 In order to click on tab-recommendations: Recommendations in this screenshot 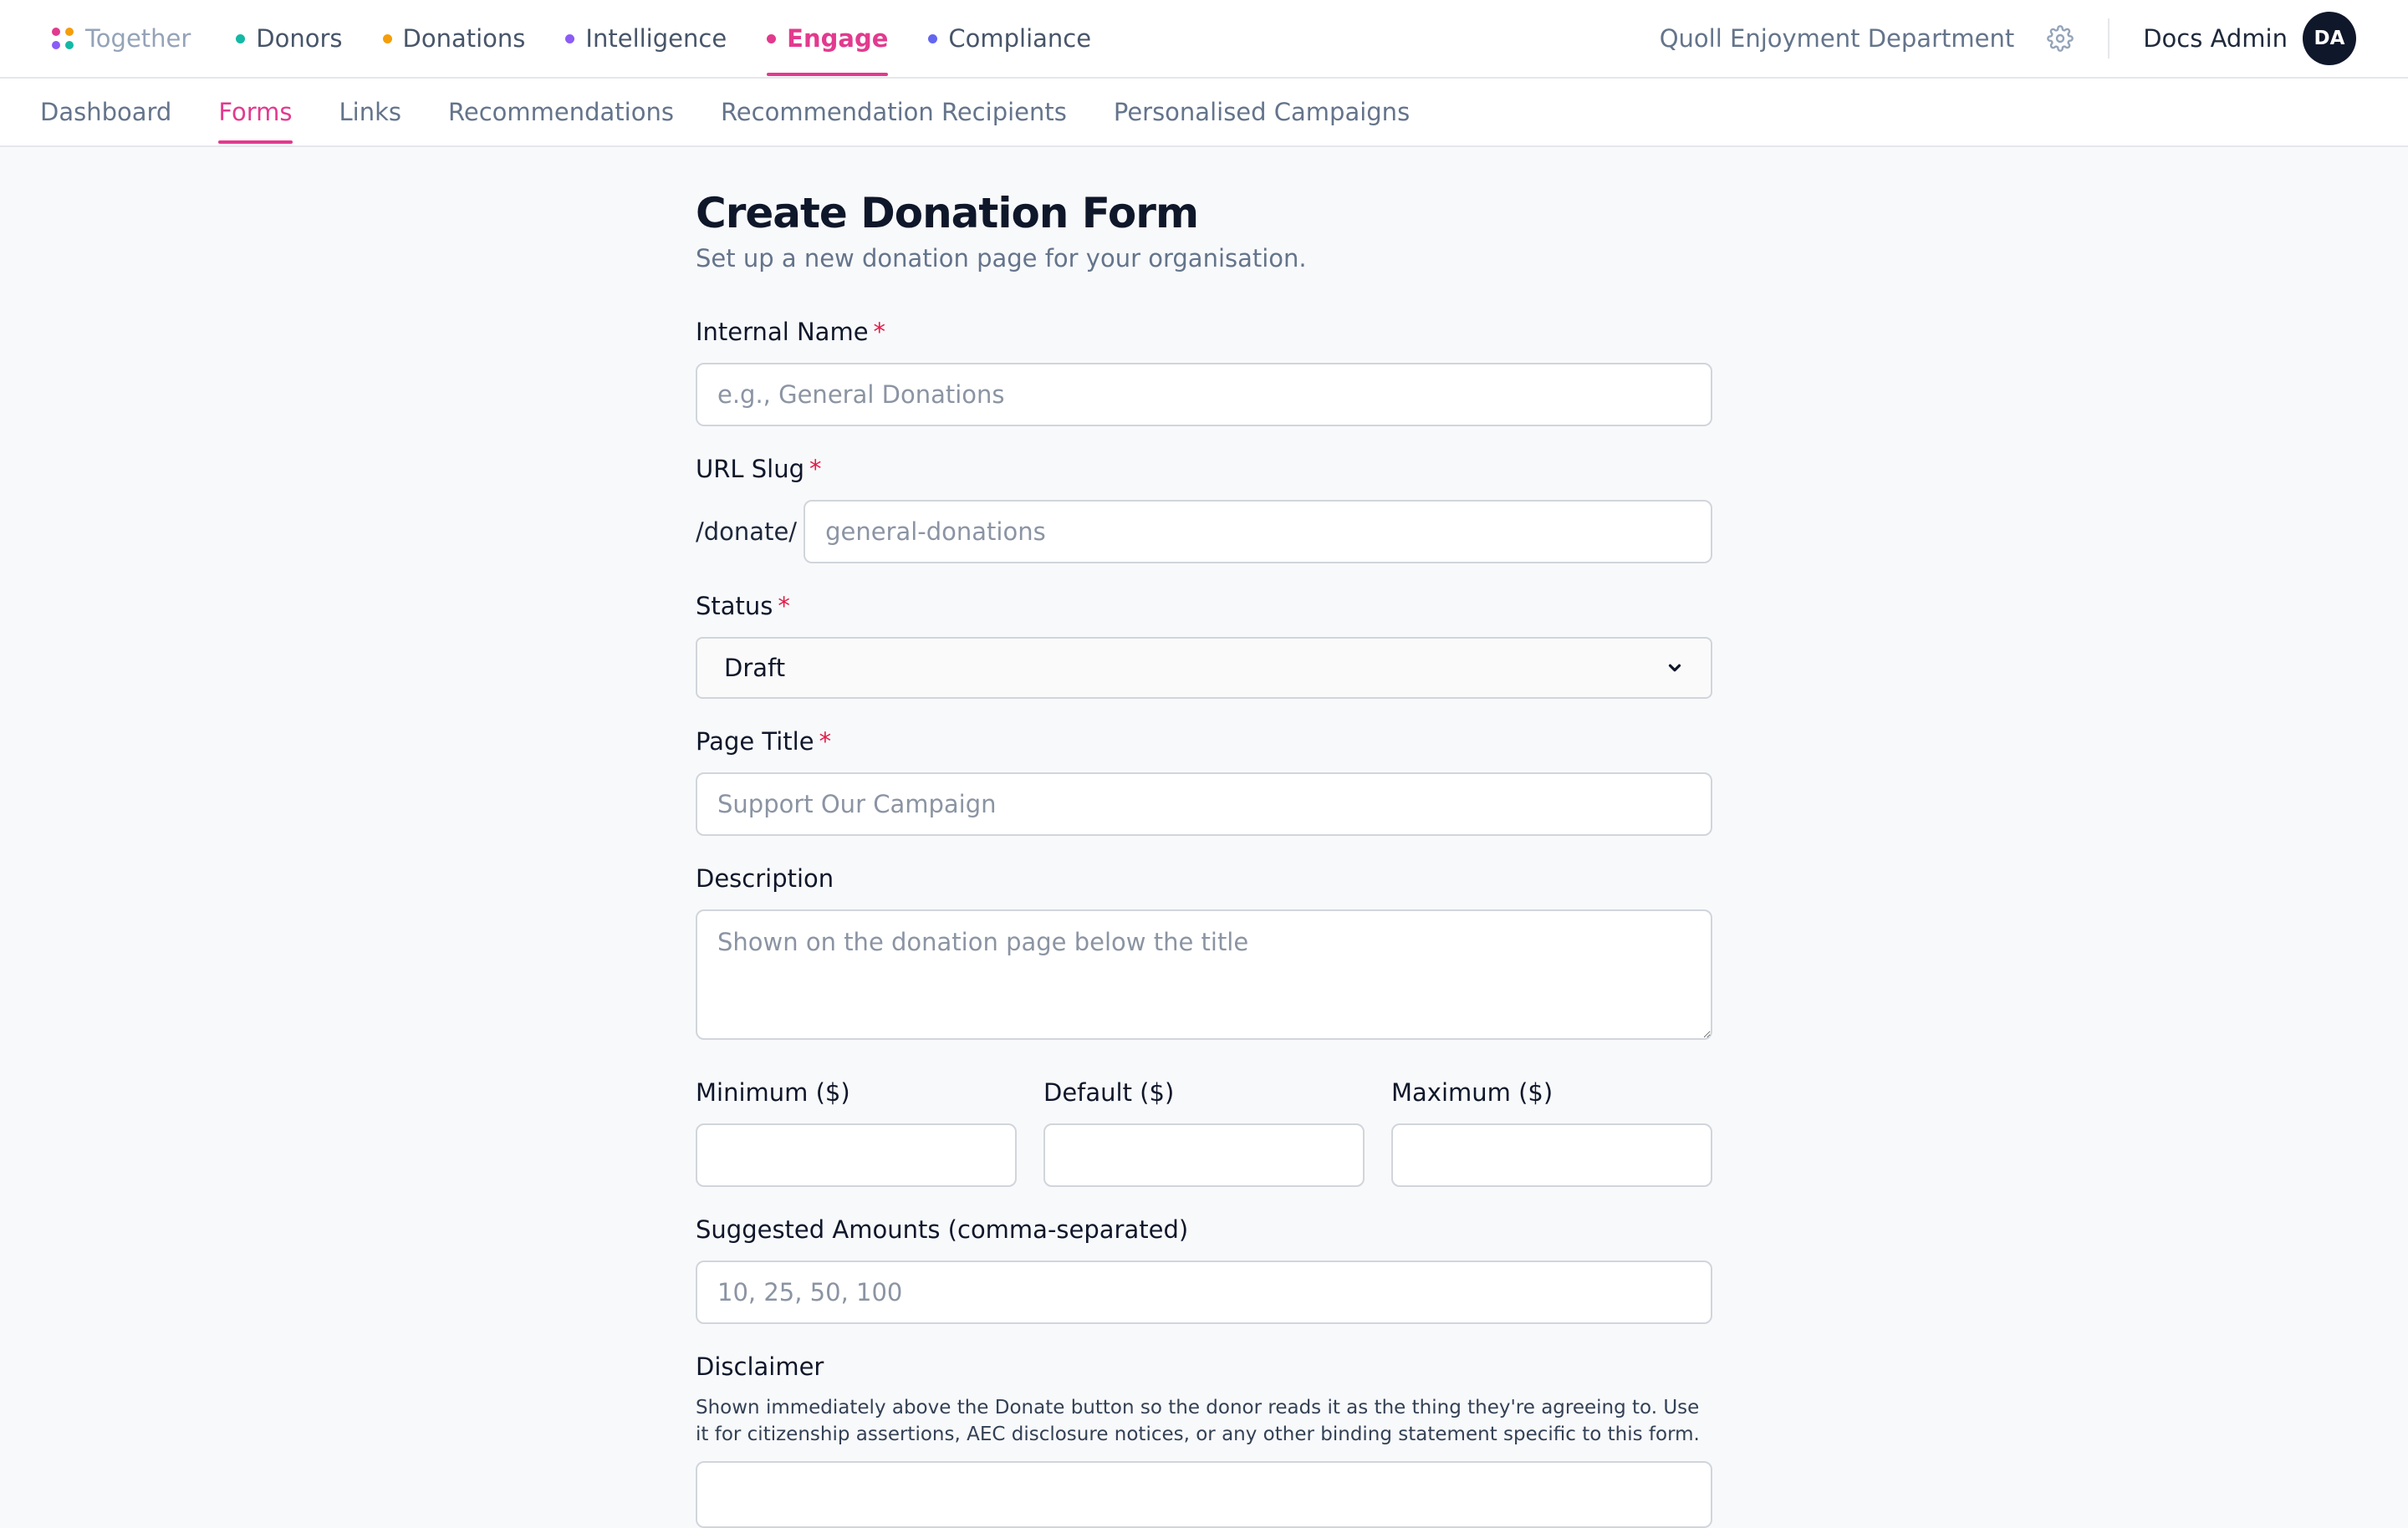, I will do `click(561, 112)`.